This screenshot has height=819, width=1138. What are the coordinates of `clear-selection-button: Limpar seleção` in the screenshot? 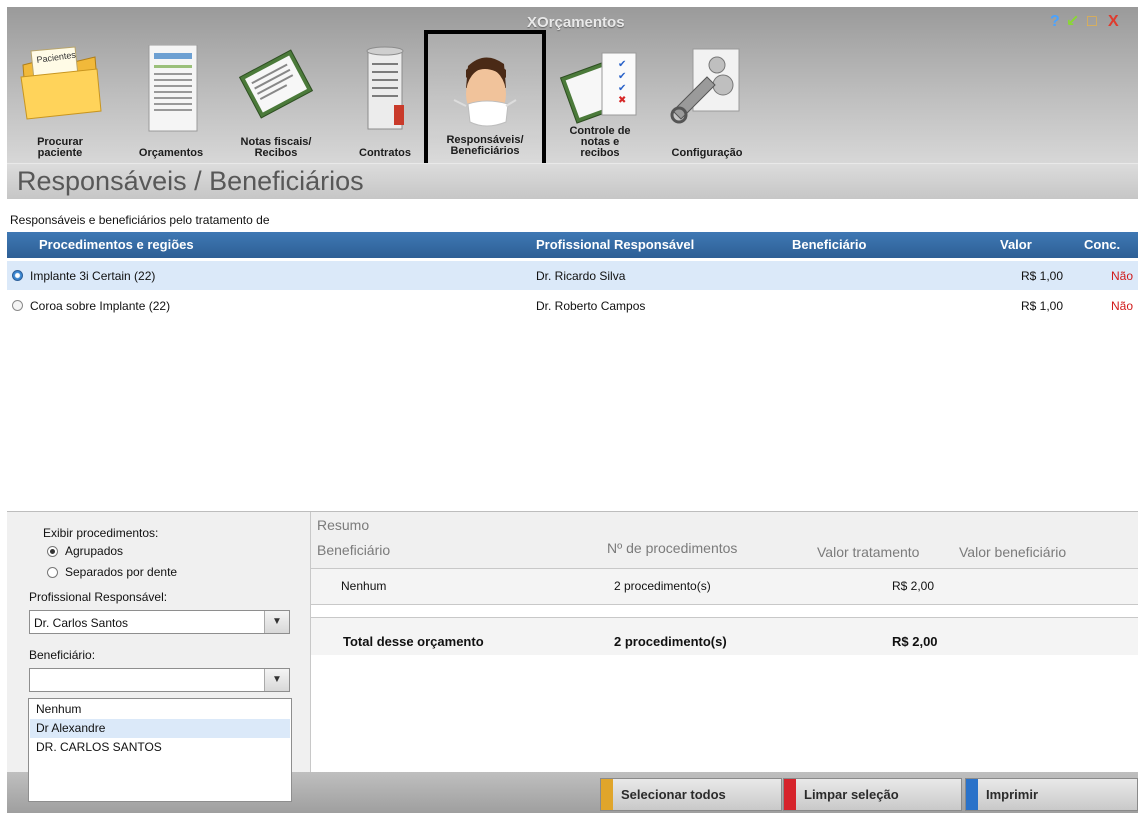 It's located at (872, 794).